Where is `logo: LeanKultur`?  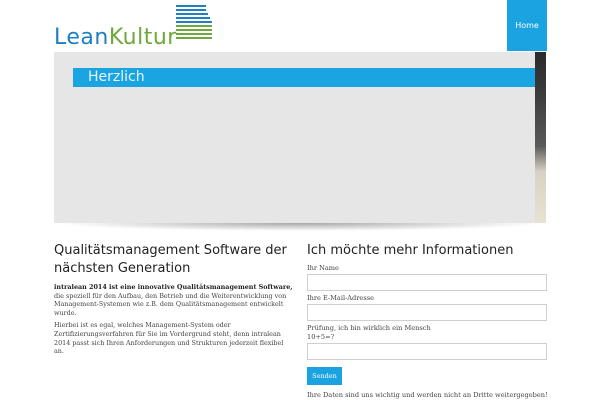
logo: LeanKultur is located at coordinates (134, 27).